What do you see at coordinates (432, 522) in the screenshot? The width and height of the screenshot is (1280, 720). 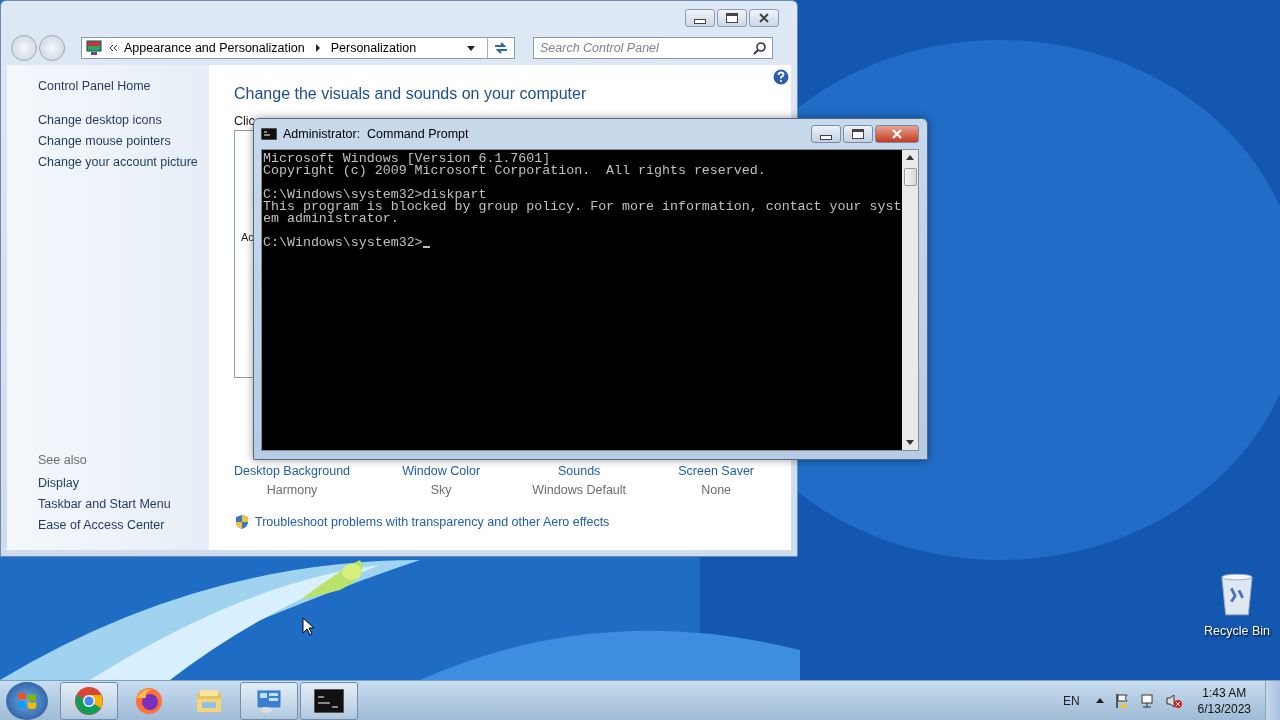 I see `troubleshoot-link: Troubleshoot problems with transparency and other Aero effects` at bounding box center [432, 522].